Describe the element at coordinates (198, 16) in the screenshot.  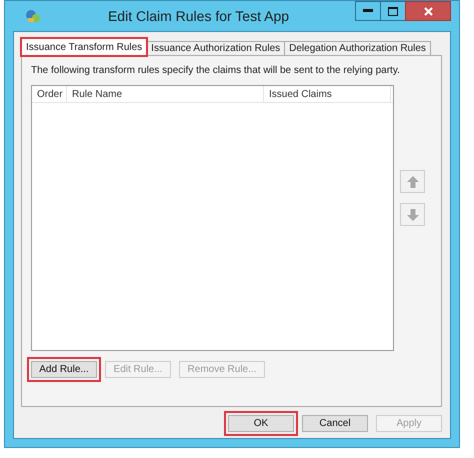
I see `window-title: Edit Claim Rules for Test App` at that location.